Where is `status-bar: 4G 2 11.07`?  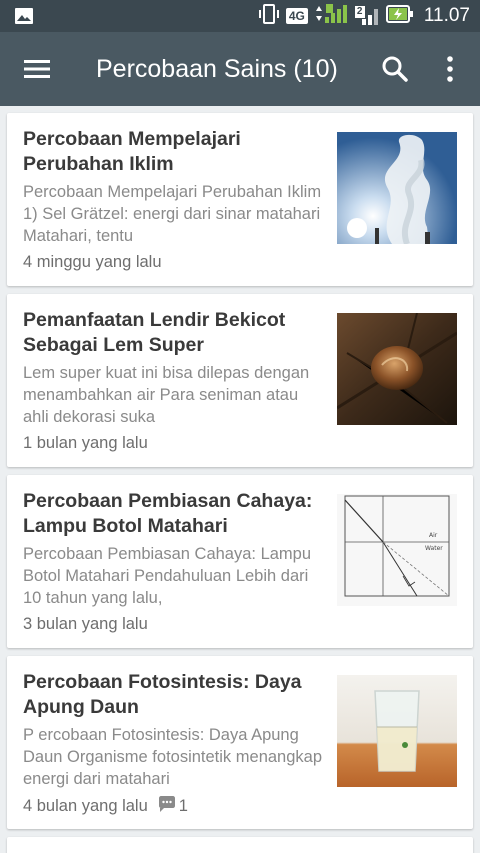 status-bar: 4G 2 11.07 is located at coordinates (240, 16).